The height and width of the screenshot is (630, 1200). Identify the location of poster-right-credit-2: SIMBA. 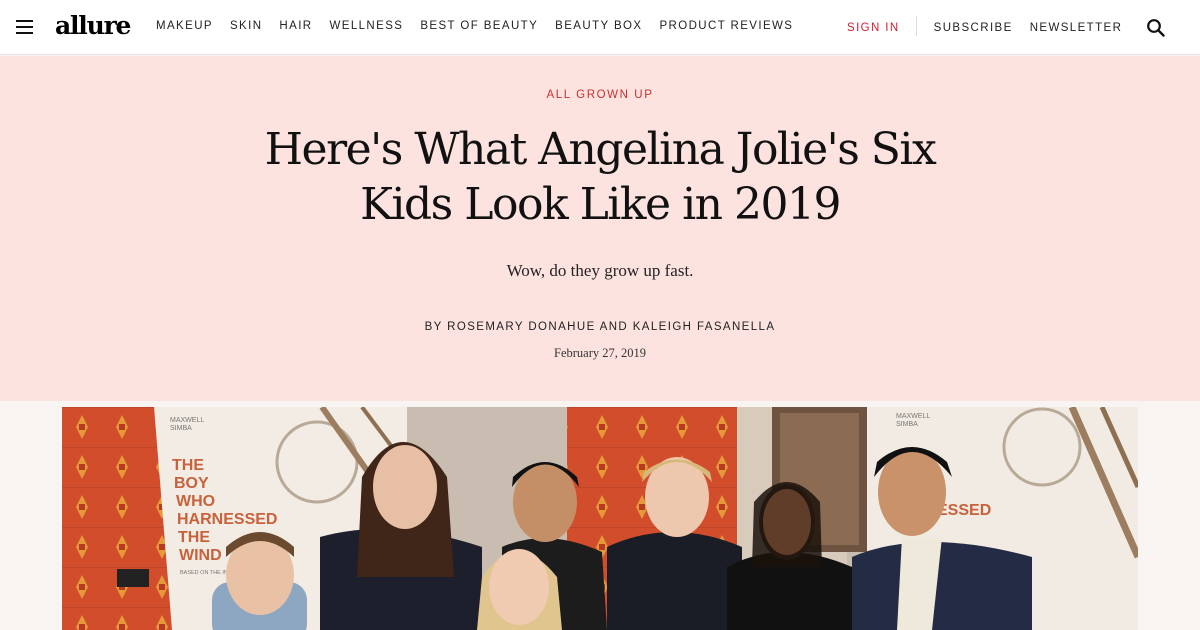
(907, 424).